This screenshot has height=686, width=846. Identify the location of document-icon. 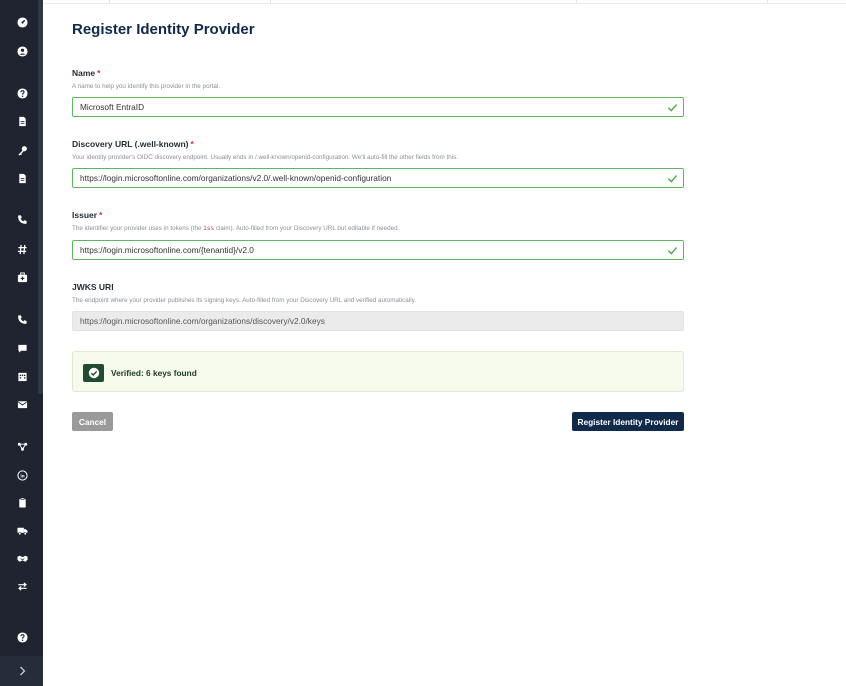
(22, 121).